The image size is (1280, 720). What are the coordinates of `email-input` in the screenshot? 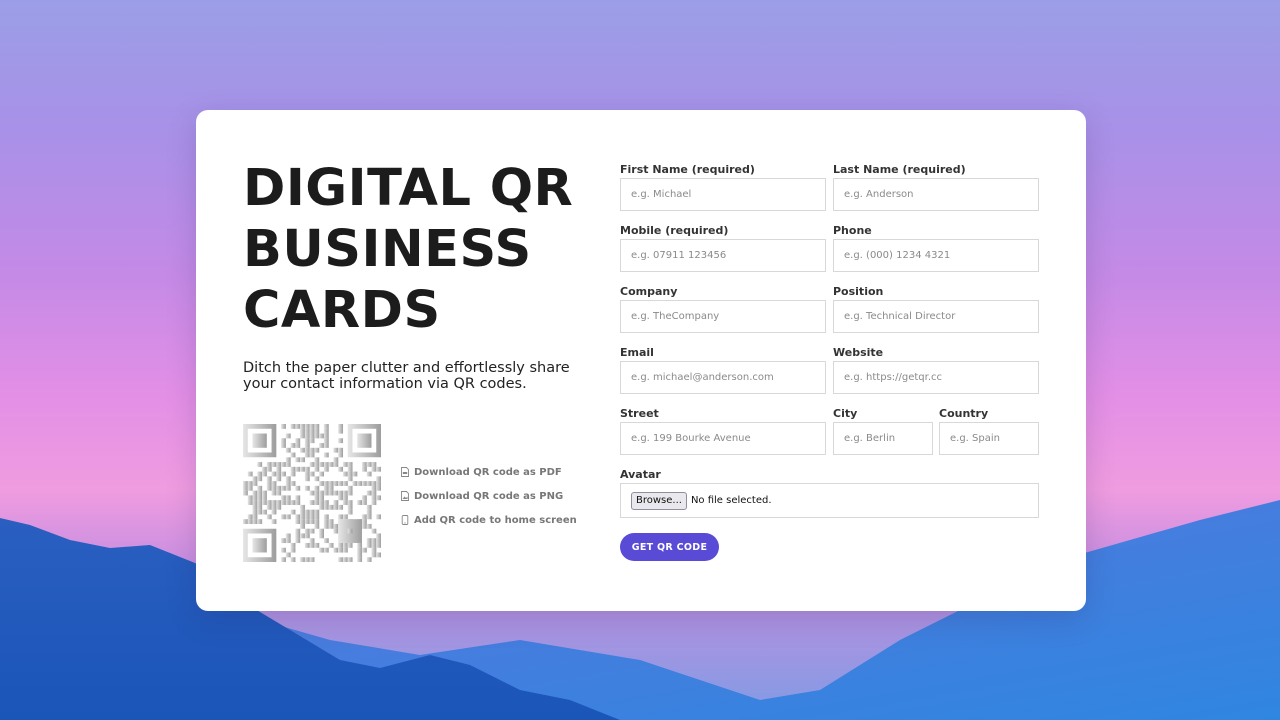 It's located at (723, 377).